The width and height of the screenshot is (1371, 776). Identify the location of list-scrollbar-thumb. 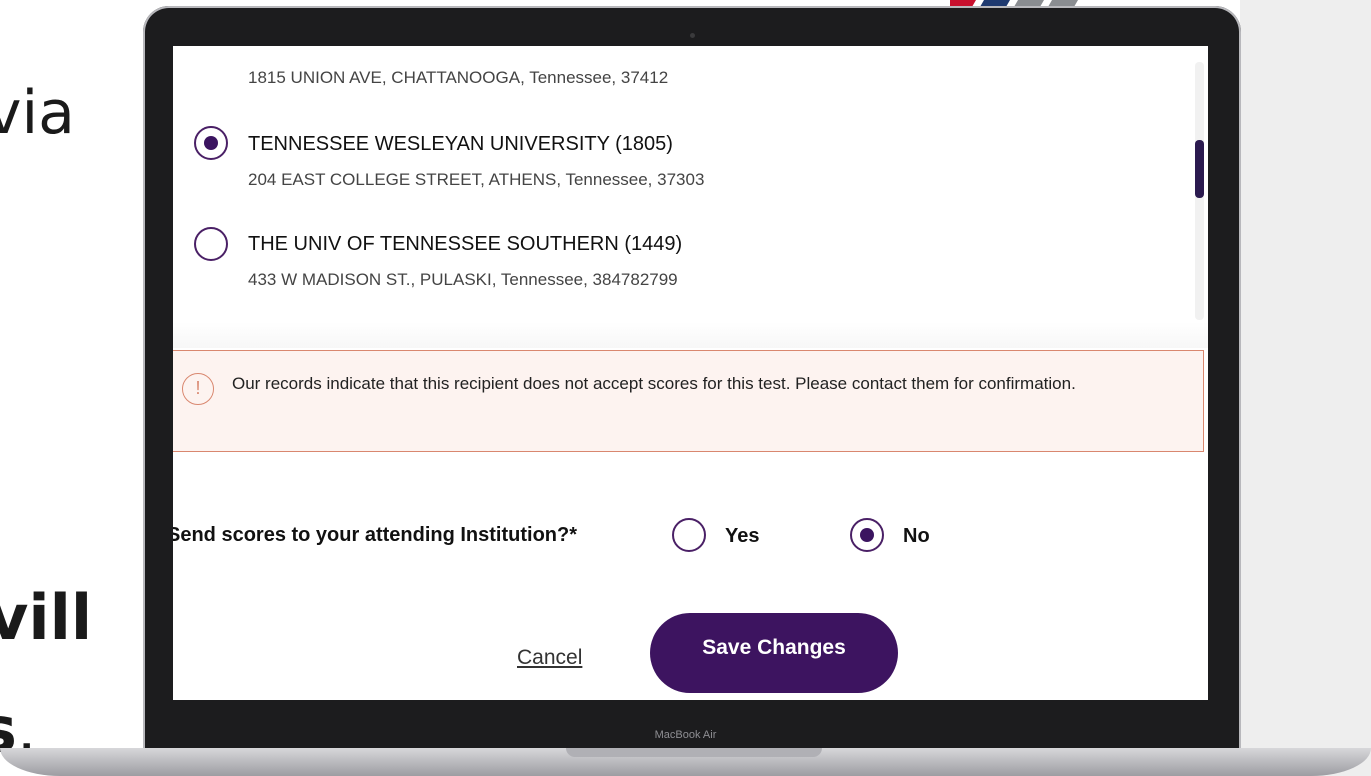
(1199, 169).